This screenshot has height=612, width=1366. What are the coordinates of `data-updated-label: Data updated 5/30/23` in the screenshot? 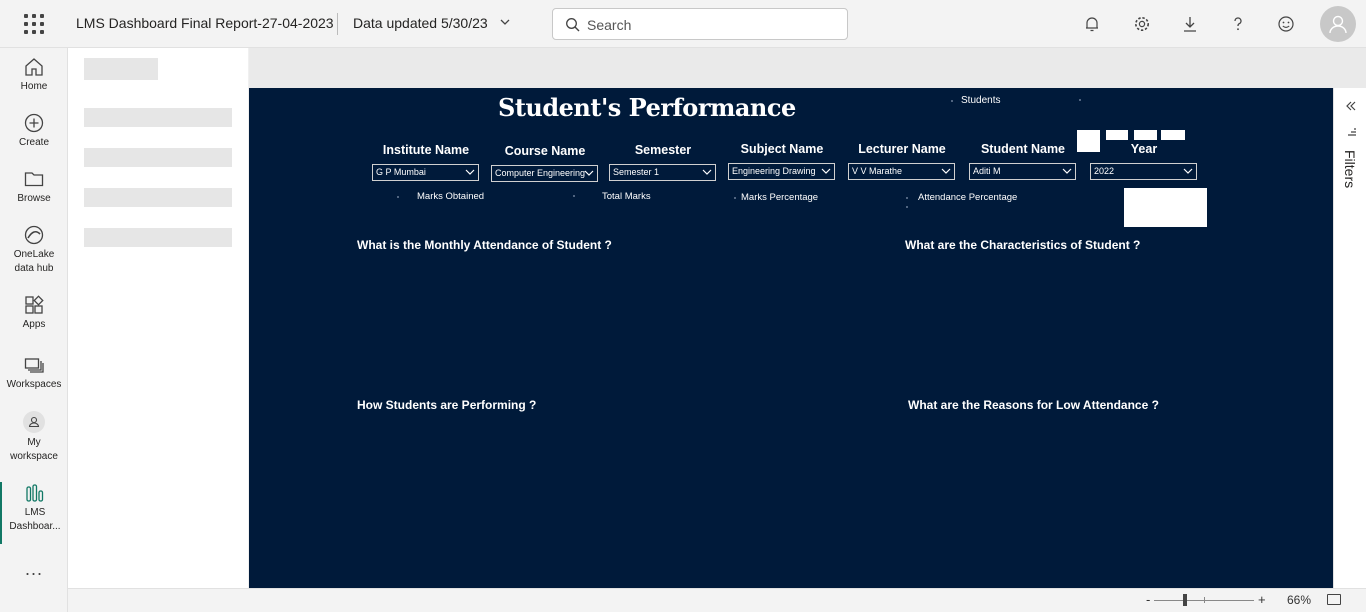 It's located at (420, 23).